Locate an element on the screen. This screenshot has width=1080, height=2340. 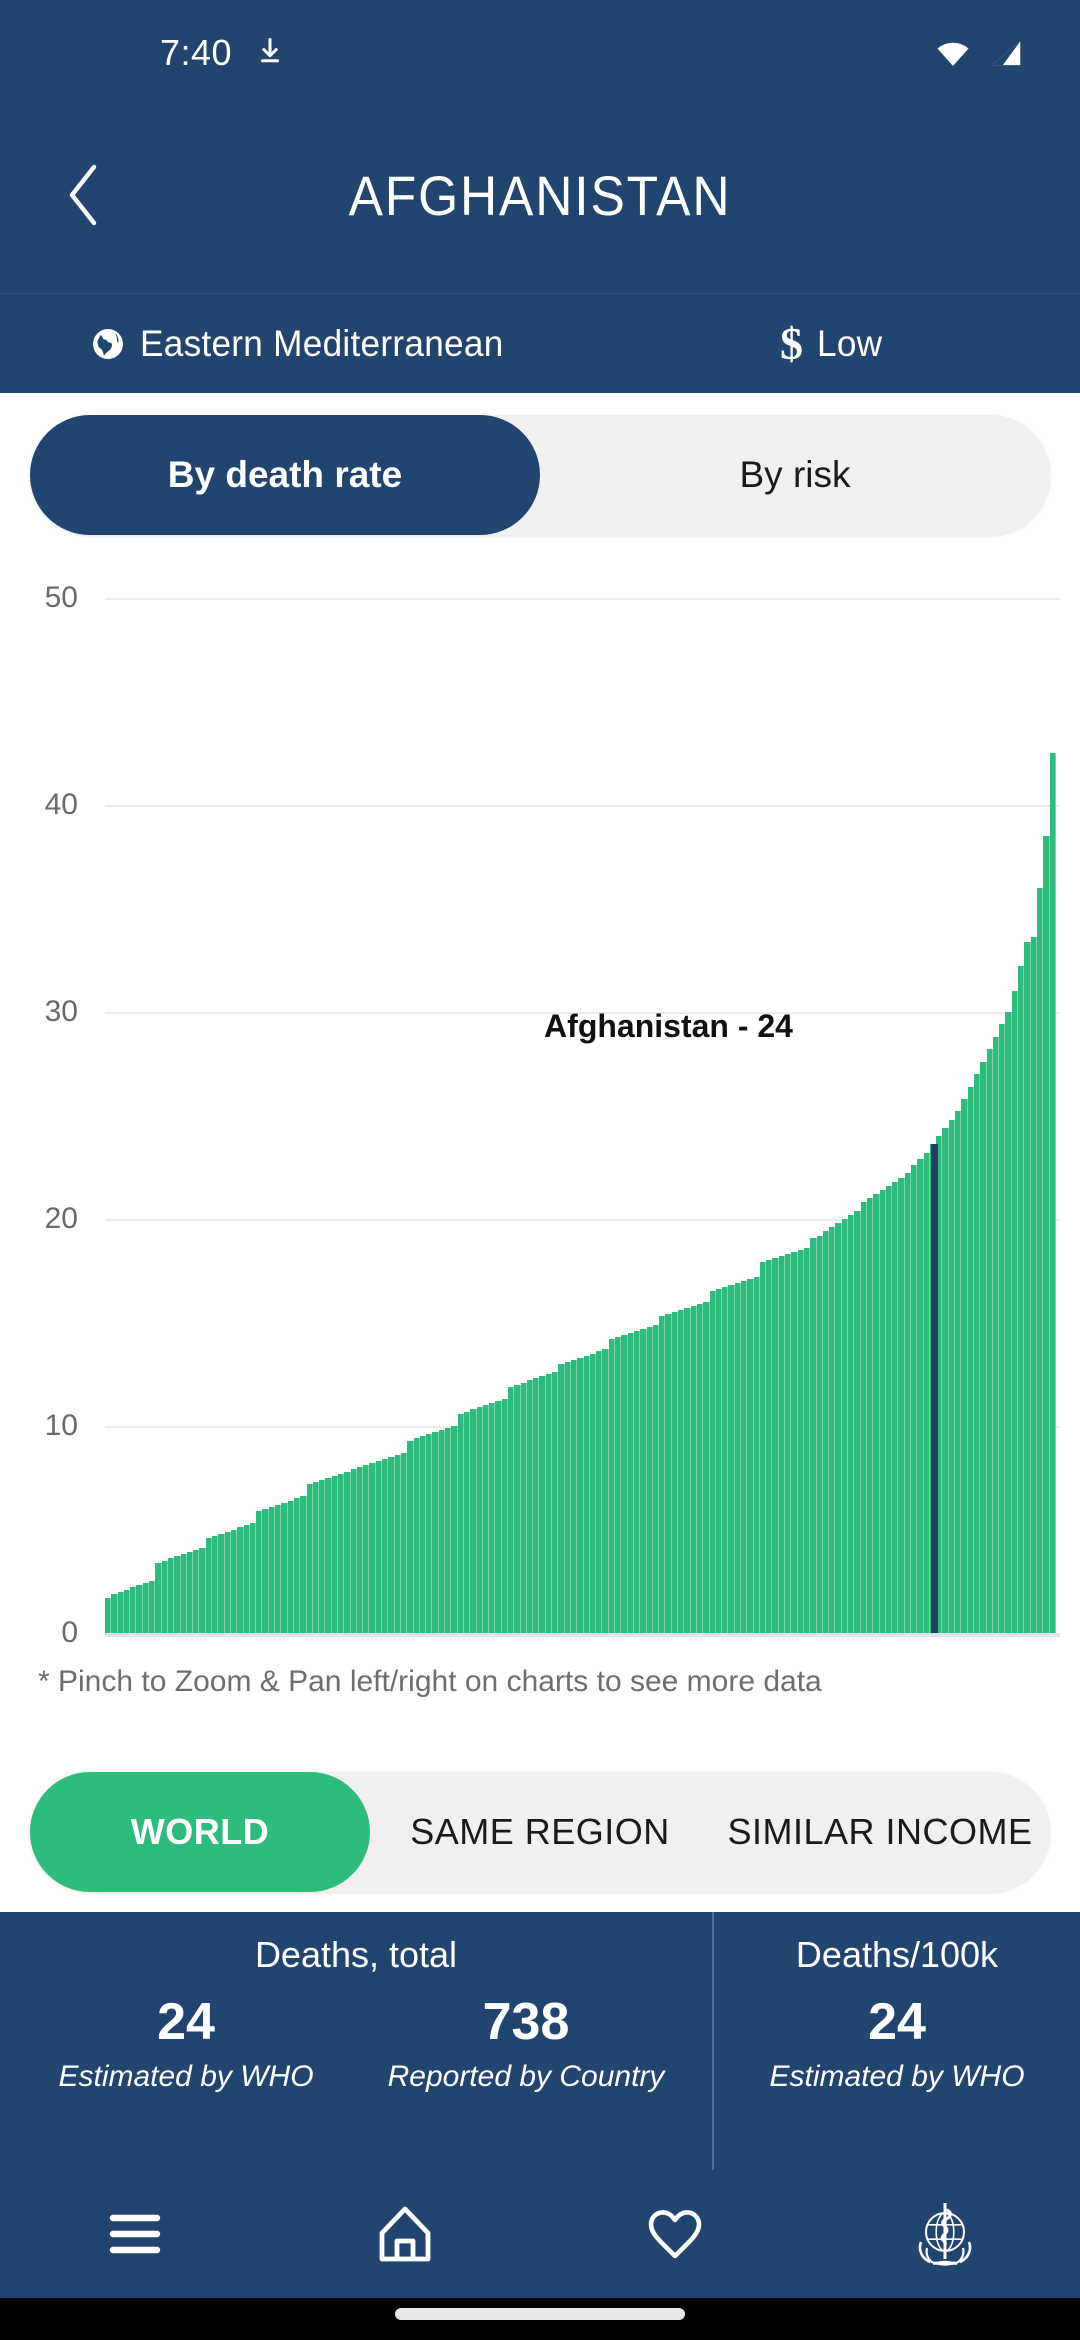
page-title: AFGHANISTAN is located at coordinates (540, 195).